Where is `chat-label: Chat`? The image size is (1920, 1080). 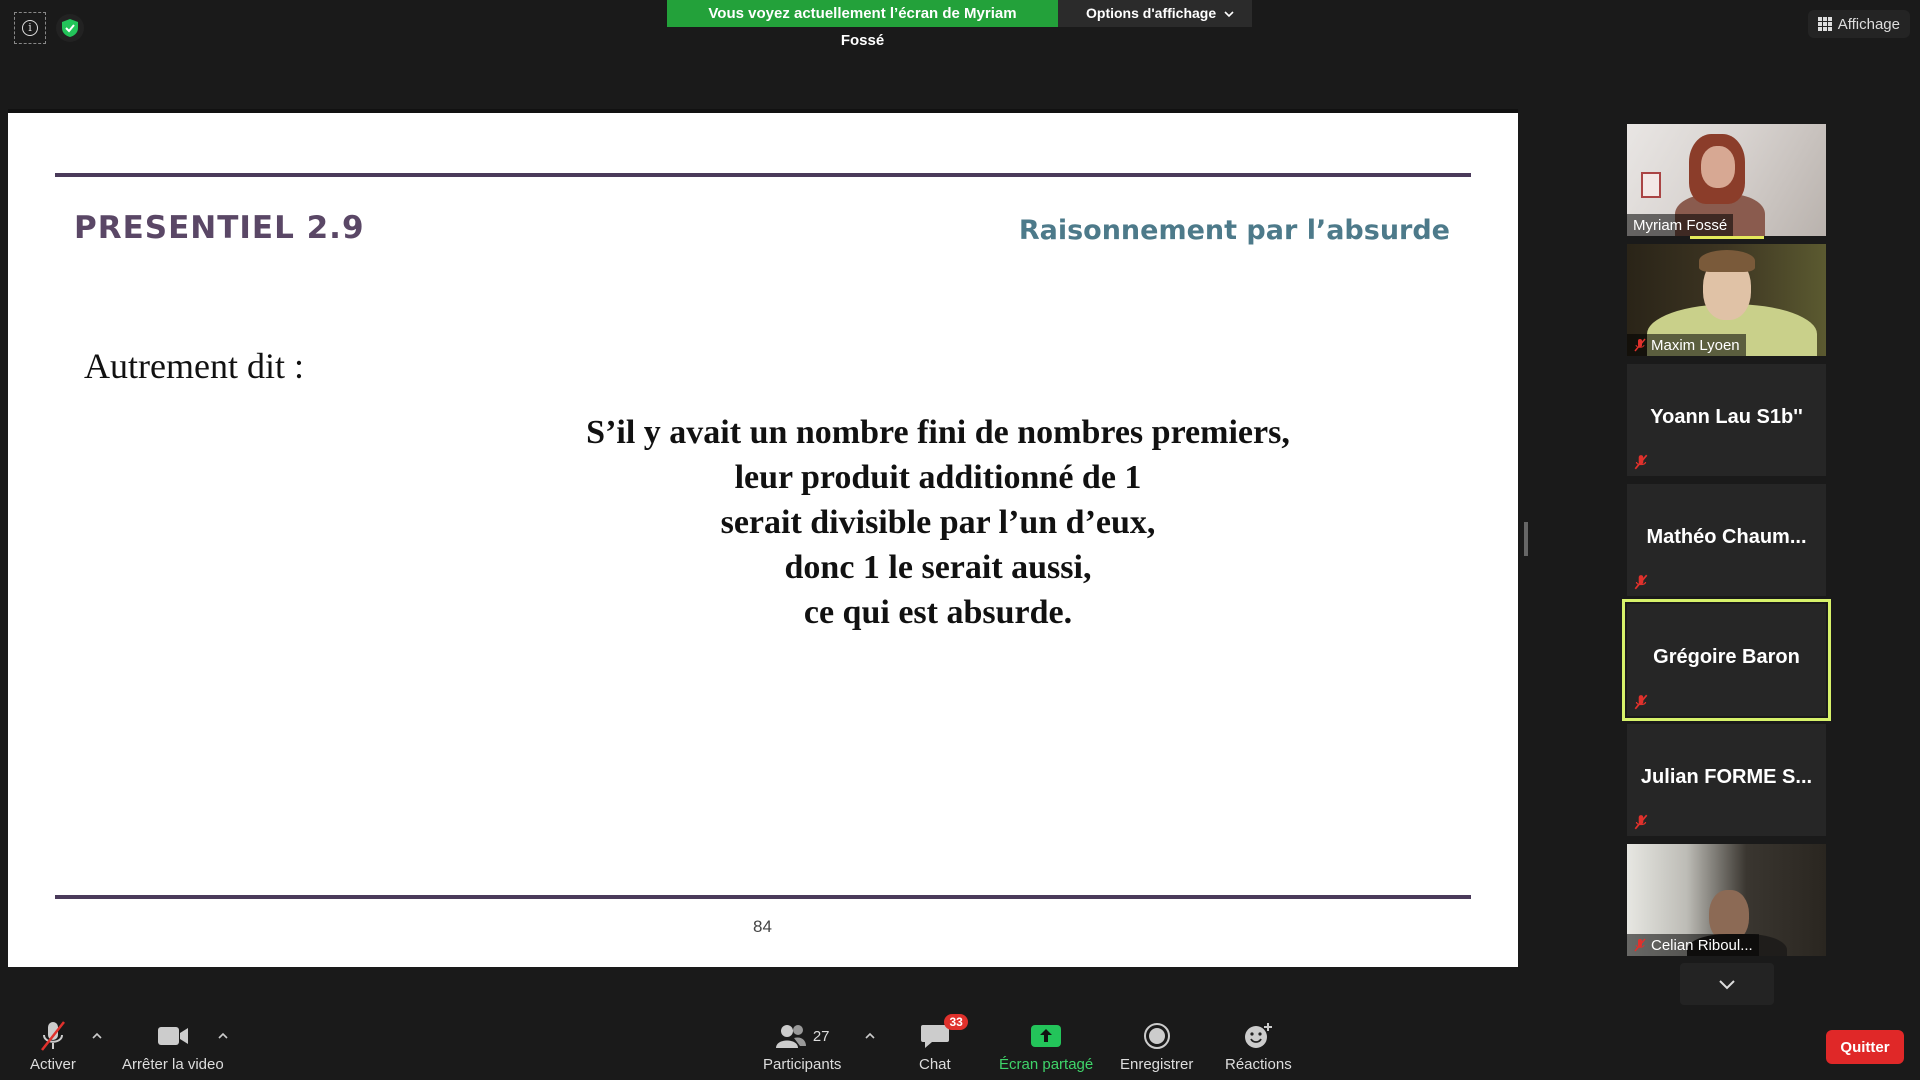
chat-label: Chat is located at coordinates (935, 1064).